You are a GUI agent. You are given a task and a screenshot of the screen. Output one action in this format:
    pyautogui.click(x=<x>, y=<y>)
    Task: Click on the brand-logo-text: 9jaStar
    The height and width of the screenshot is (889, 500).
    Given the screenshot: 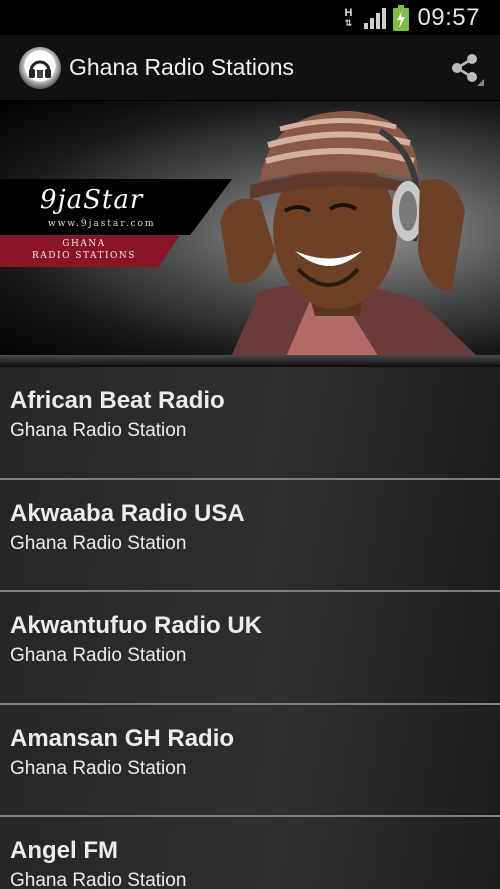 What is the action you would take?
    pyautogui.click(x=92, y=200)
    